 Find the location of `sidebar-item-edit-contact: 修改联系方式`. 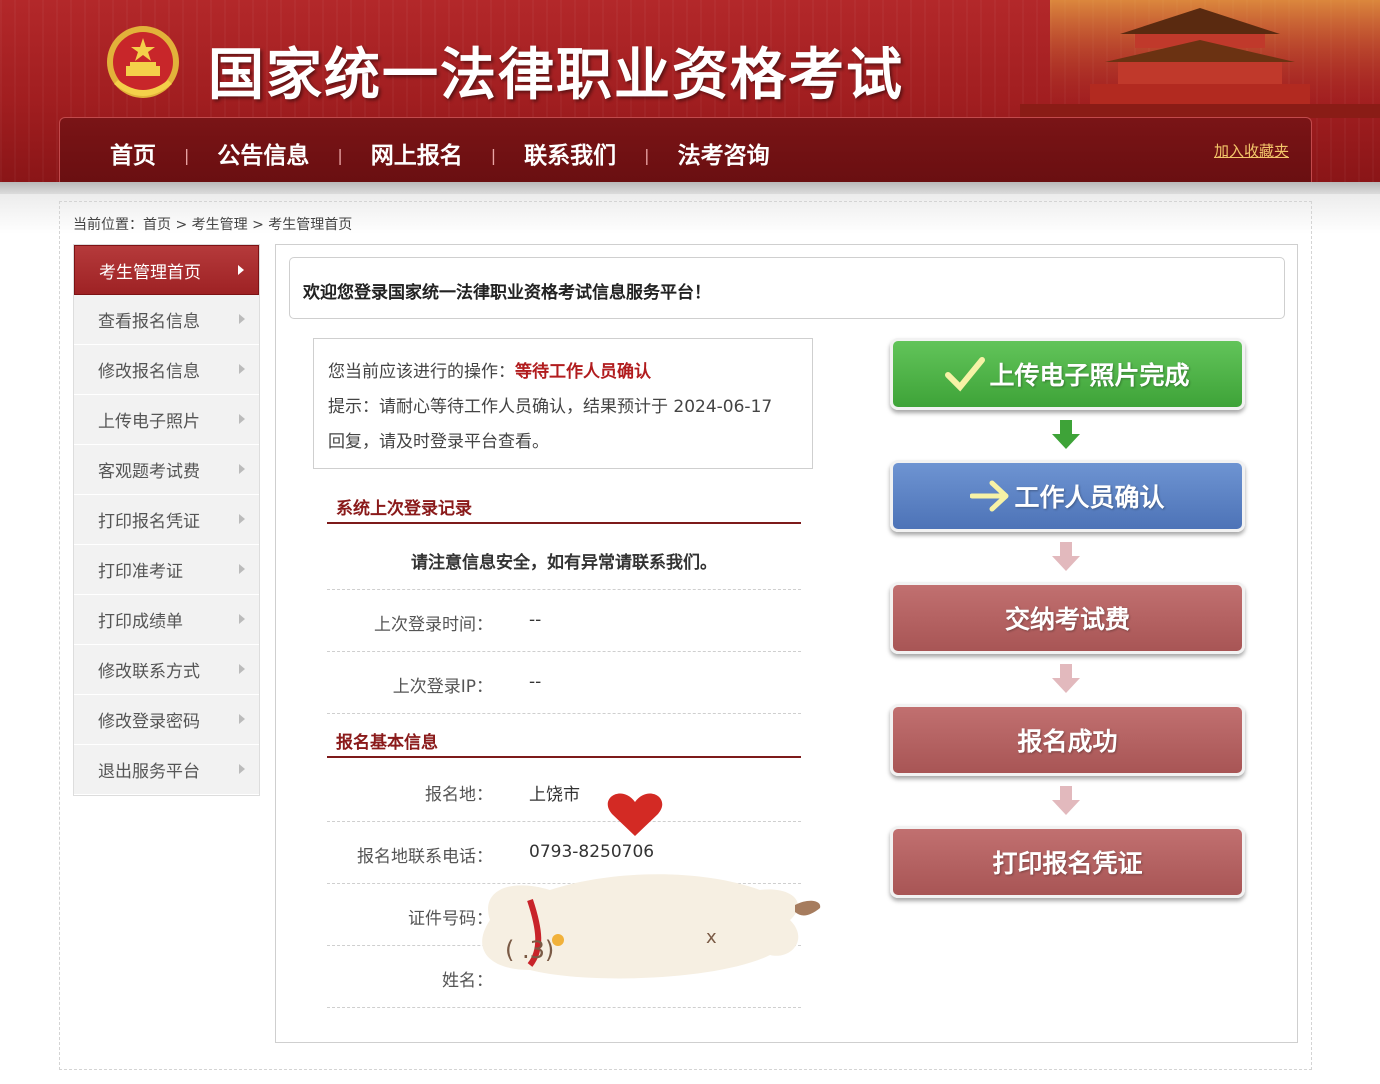

sidebar-item-edit-contact: 修改联系方式 is located at coordinates (166, 670).